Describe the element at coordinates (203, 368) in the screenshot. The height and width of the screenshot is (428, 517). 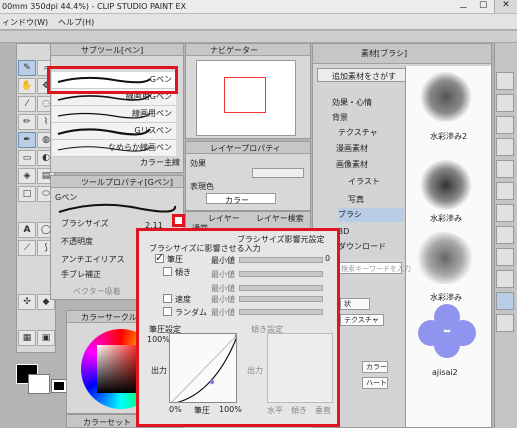
I see `pressure-curve-graph` at that location.